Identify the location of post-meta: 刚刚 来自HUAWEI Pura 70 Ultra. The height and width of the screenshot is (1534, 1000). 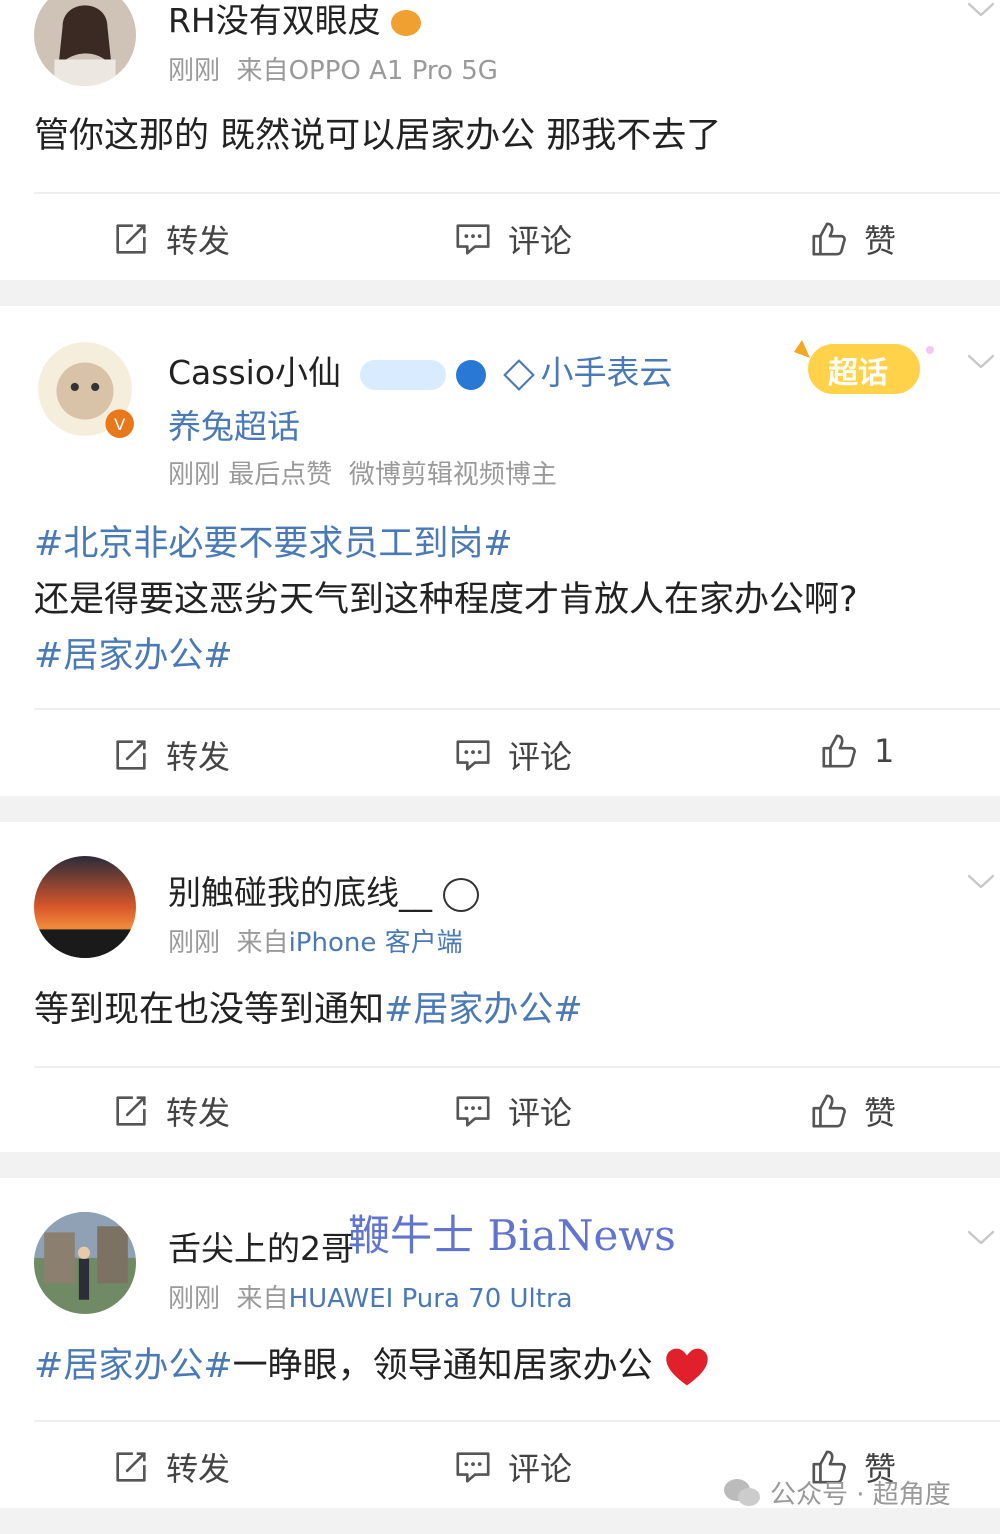
(370, 1296).